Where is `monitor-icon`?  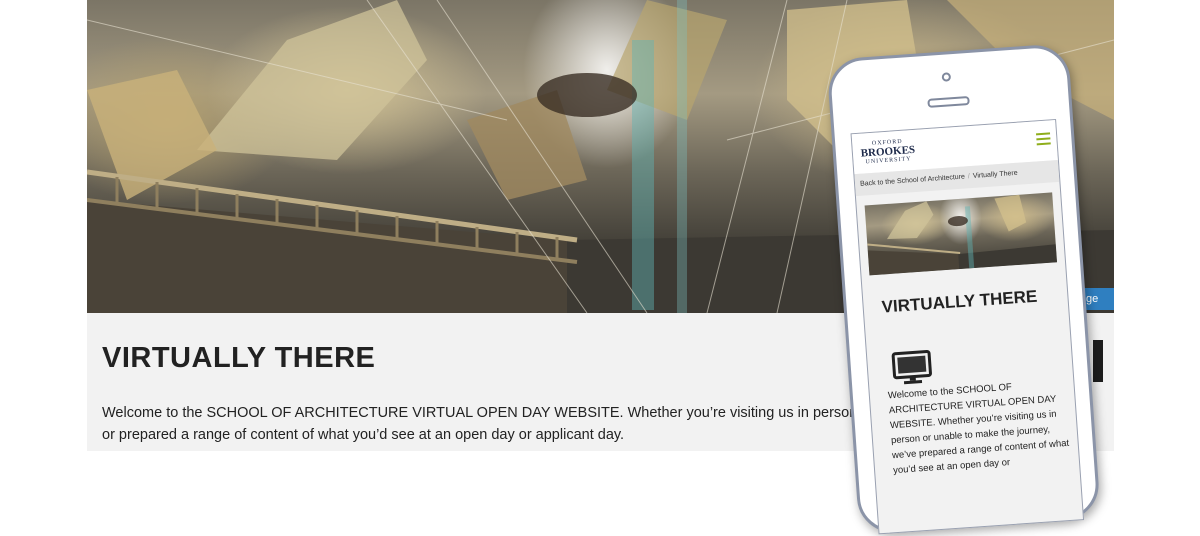
monitor-icon is located at coordinates (912, 367).